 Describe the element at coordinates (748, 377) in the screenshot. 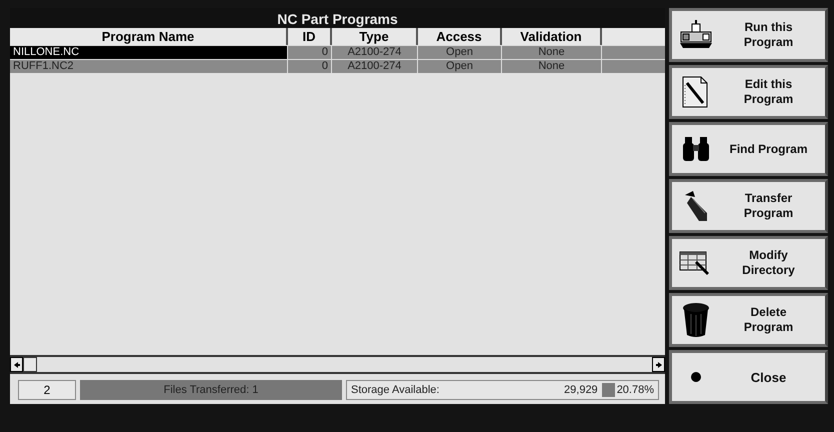

I see `action-button: Close` at that location.